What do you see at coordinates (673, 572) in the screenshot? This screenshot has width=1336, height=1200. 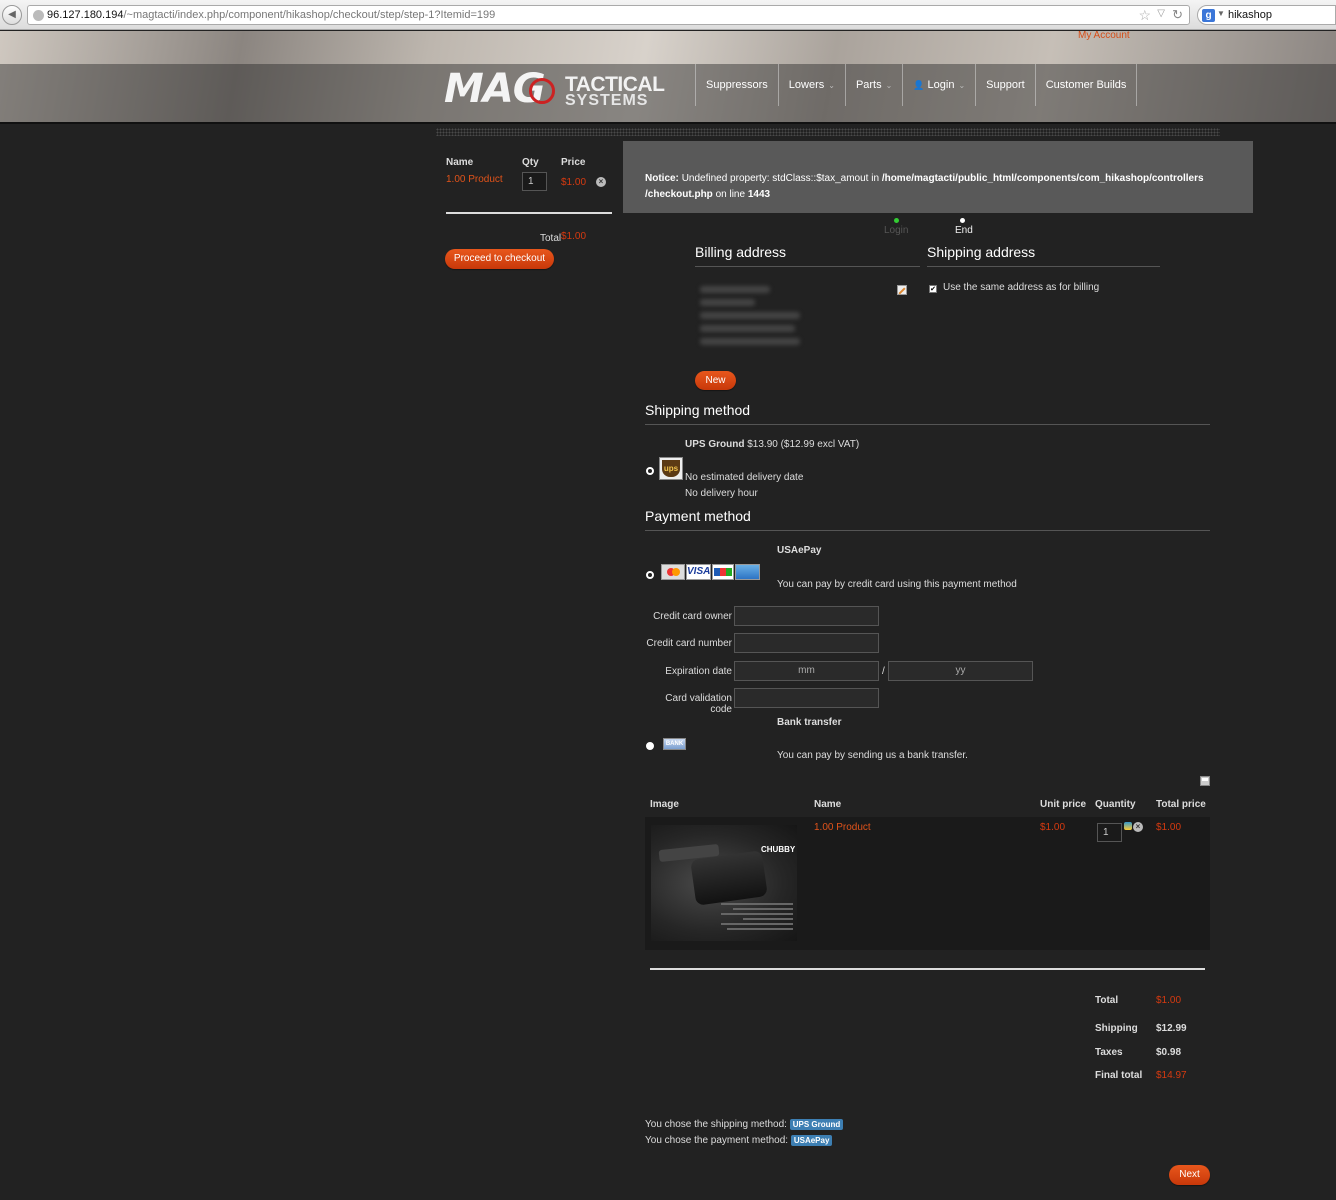 I see `mastercard-icon` at bounding box center [673, 572].